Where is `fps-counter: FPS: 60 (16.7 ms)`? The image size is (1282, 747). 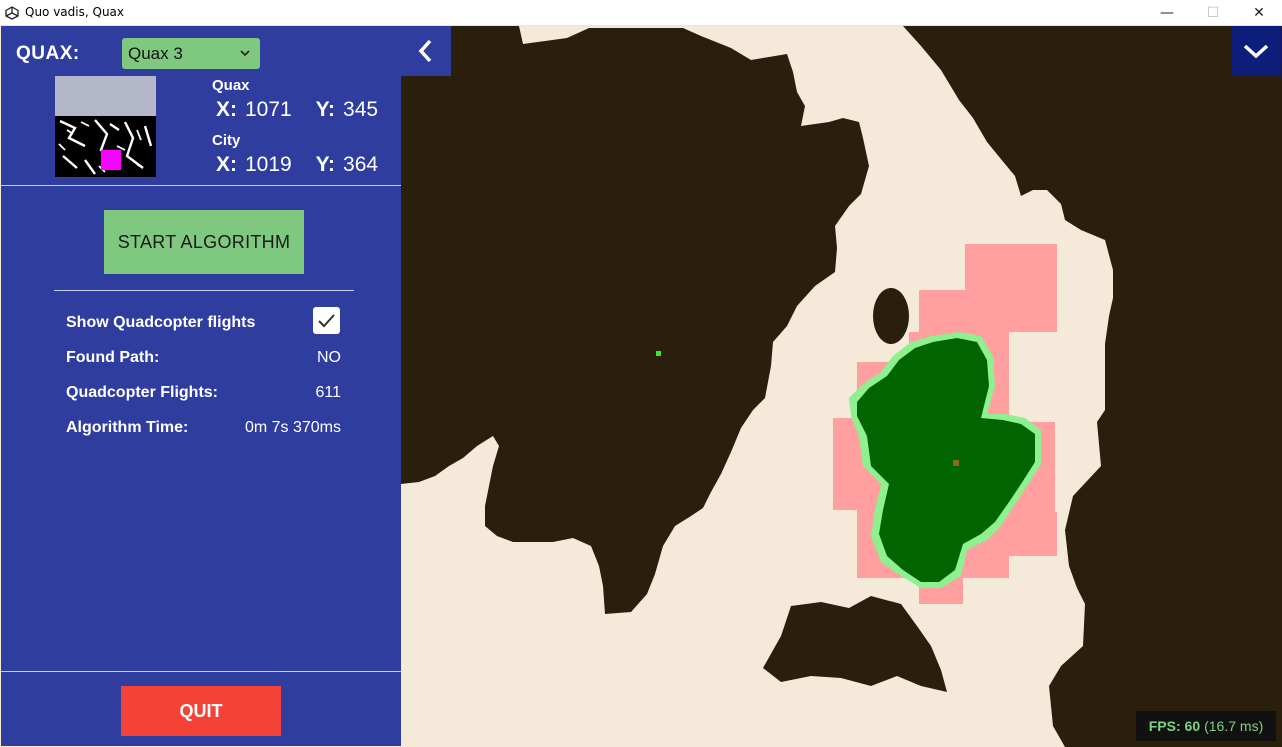 fps-counter: FPS: 60 (16.7 ms) is located at coordinates (1206, 726).